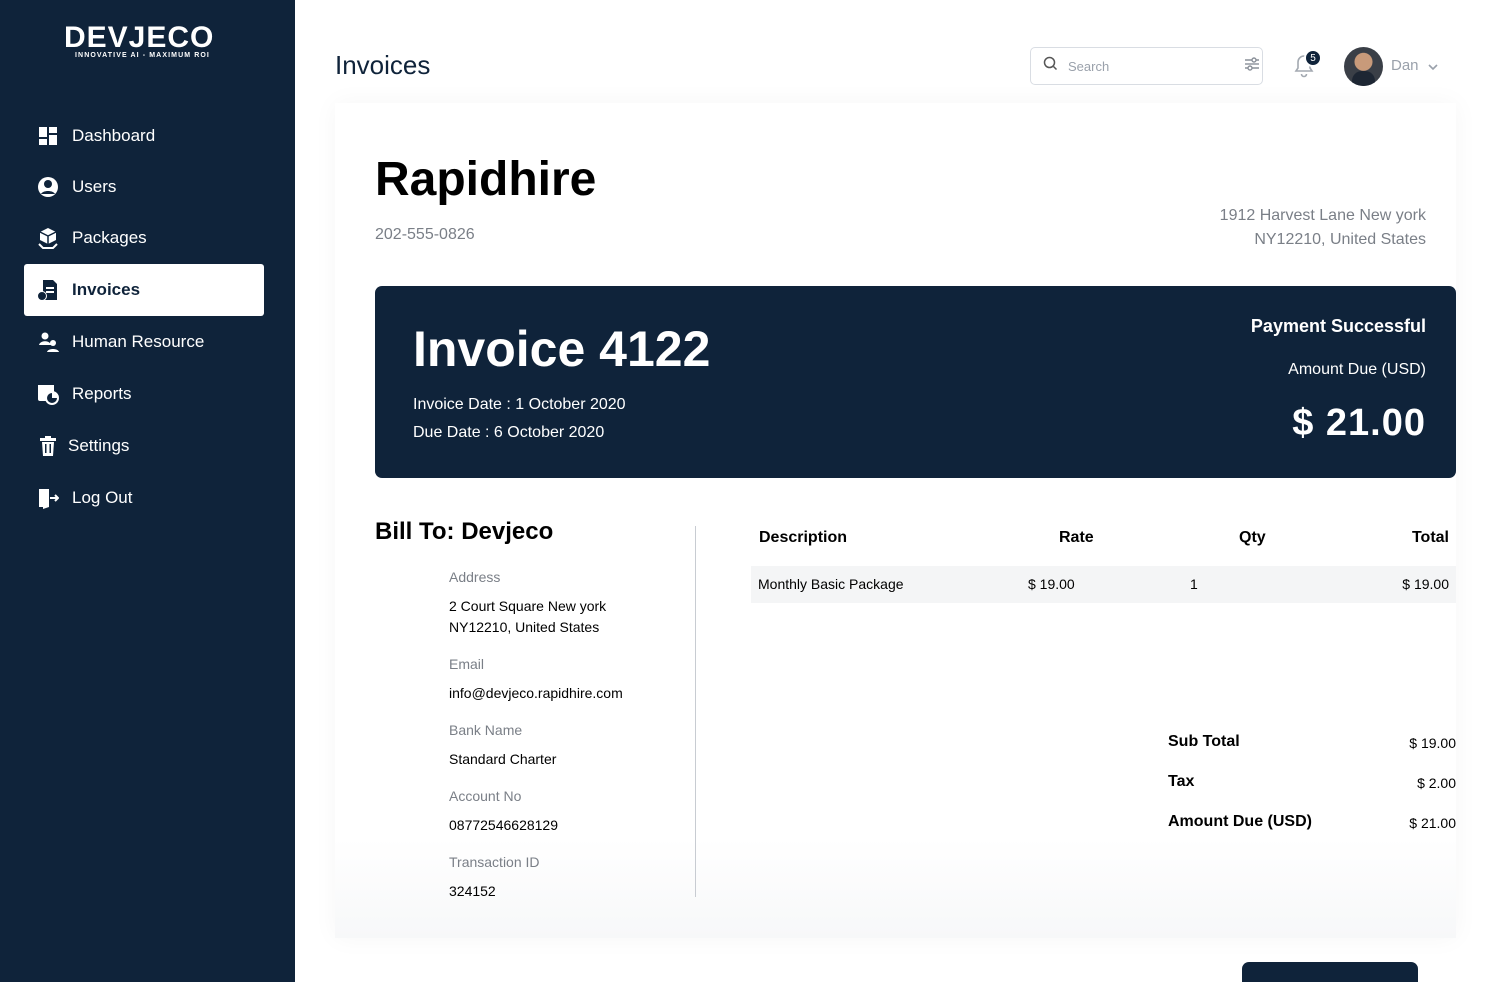 This screenshot has width=1512, height=982. Describe the element at coordinates (519, 404) in the screenshot. I see `invoice-date: Invoice Date : 1 October 2020` at that location.